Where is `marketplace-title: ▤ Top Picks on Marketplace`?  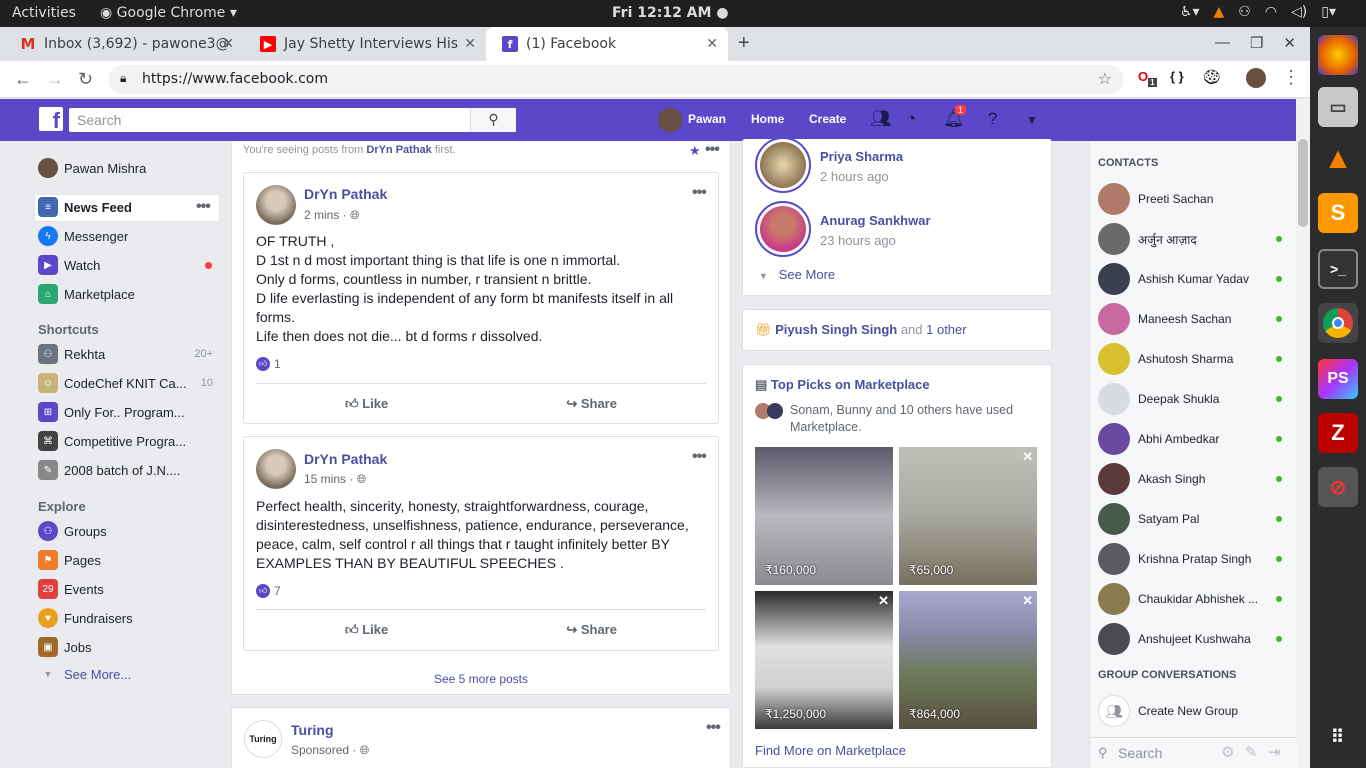 marketplace-title: ▤ Top Picks on Marketplace is located at coordinates (842, 385).